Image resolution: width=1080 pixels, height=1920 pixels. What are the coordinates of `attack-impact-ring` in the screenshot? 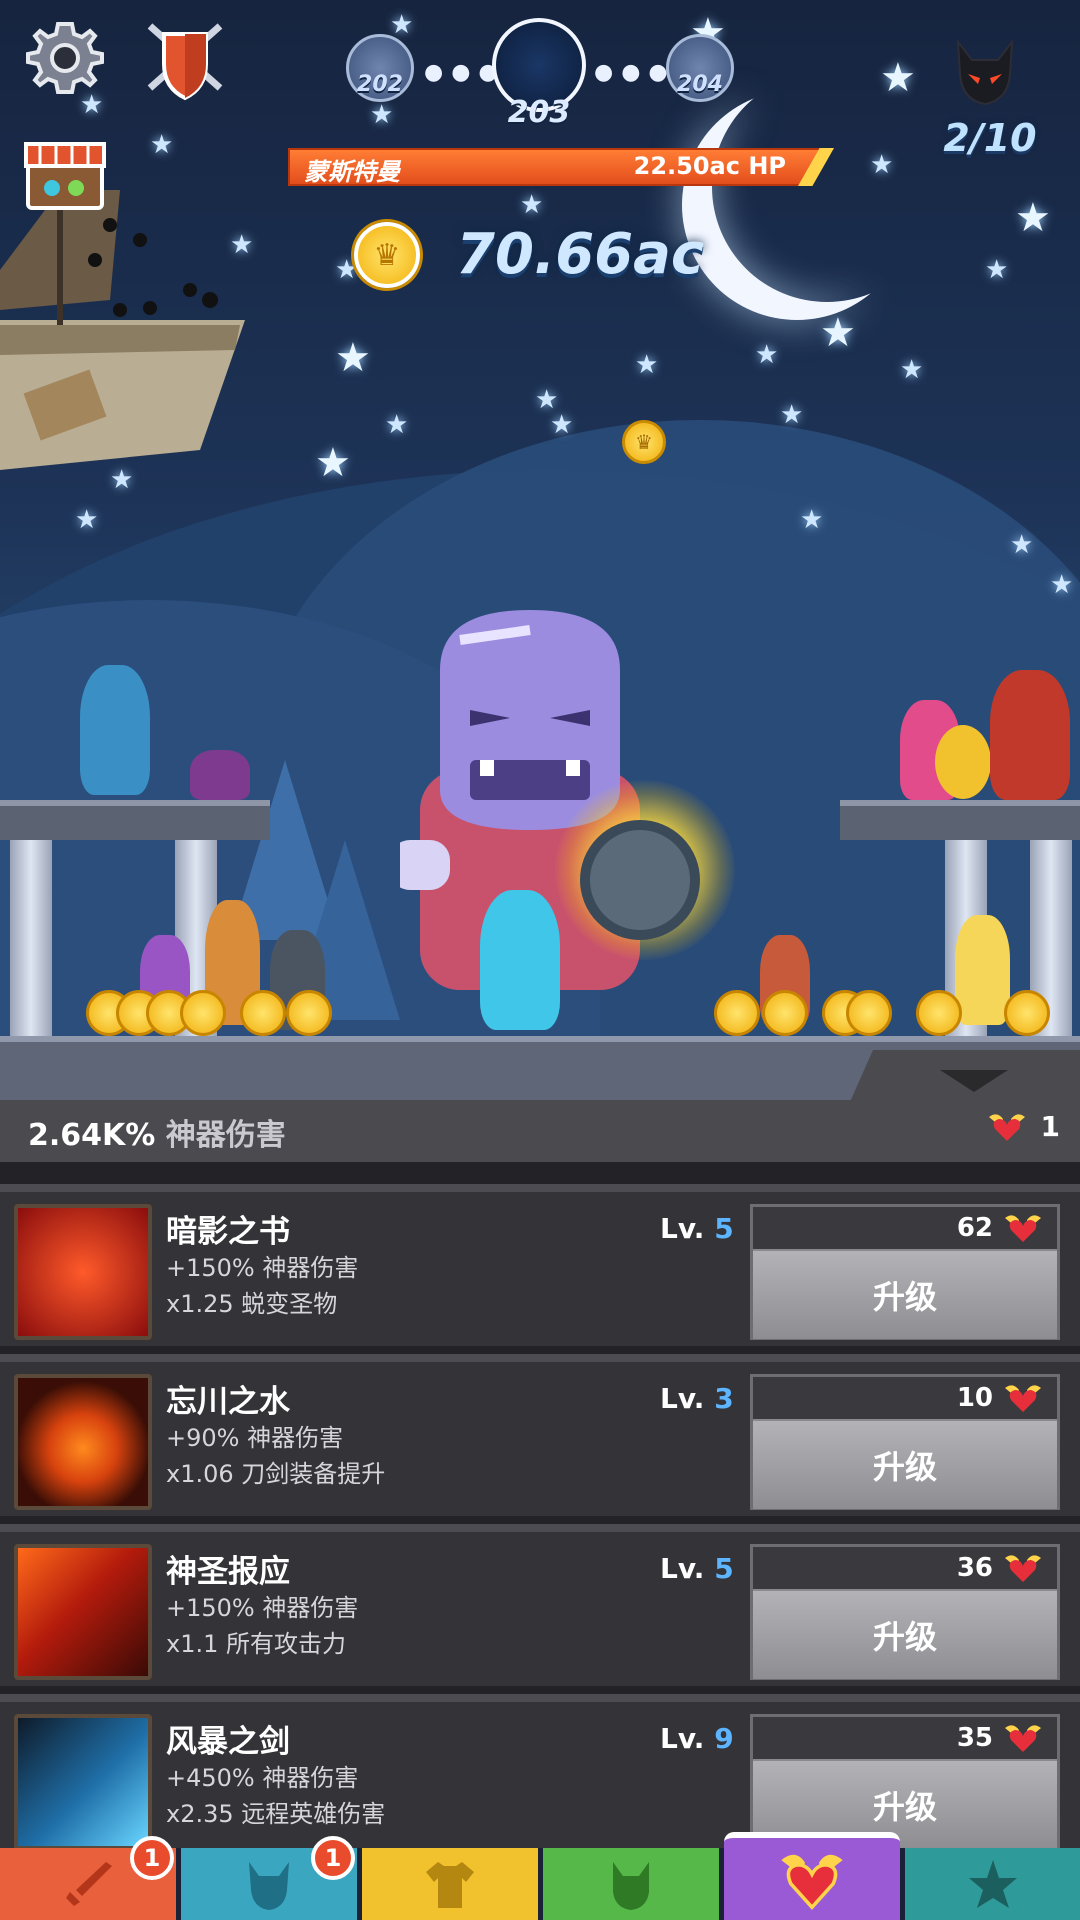 It's located at (640, 880).